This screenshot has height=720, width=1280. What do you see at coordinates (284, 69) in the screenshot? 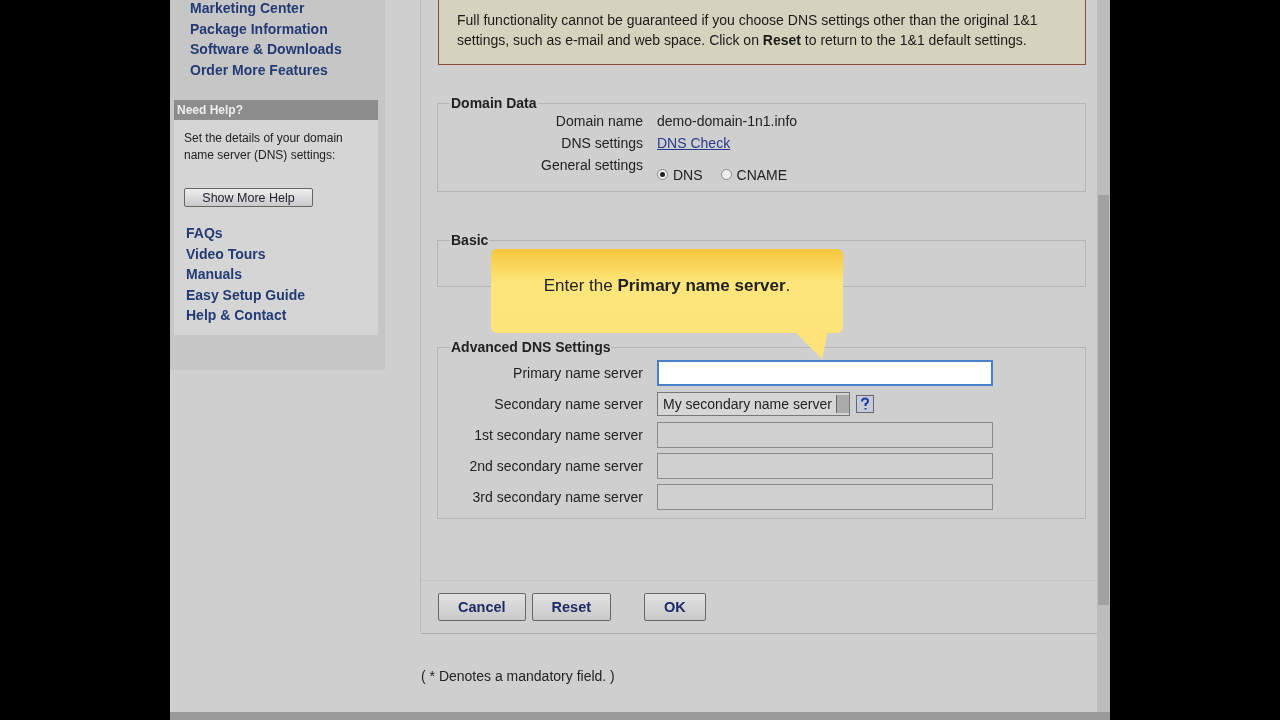
I see `sidebar-link: Order More Features` at bounding box center [284, 69].